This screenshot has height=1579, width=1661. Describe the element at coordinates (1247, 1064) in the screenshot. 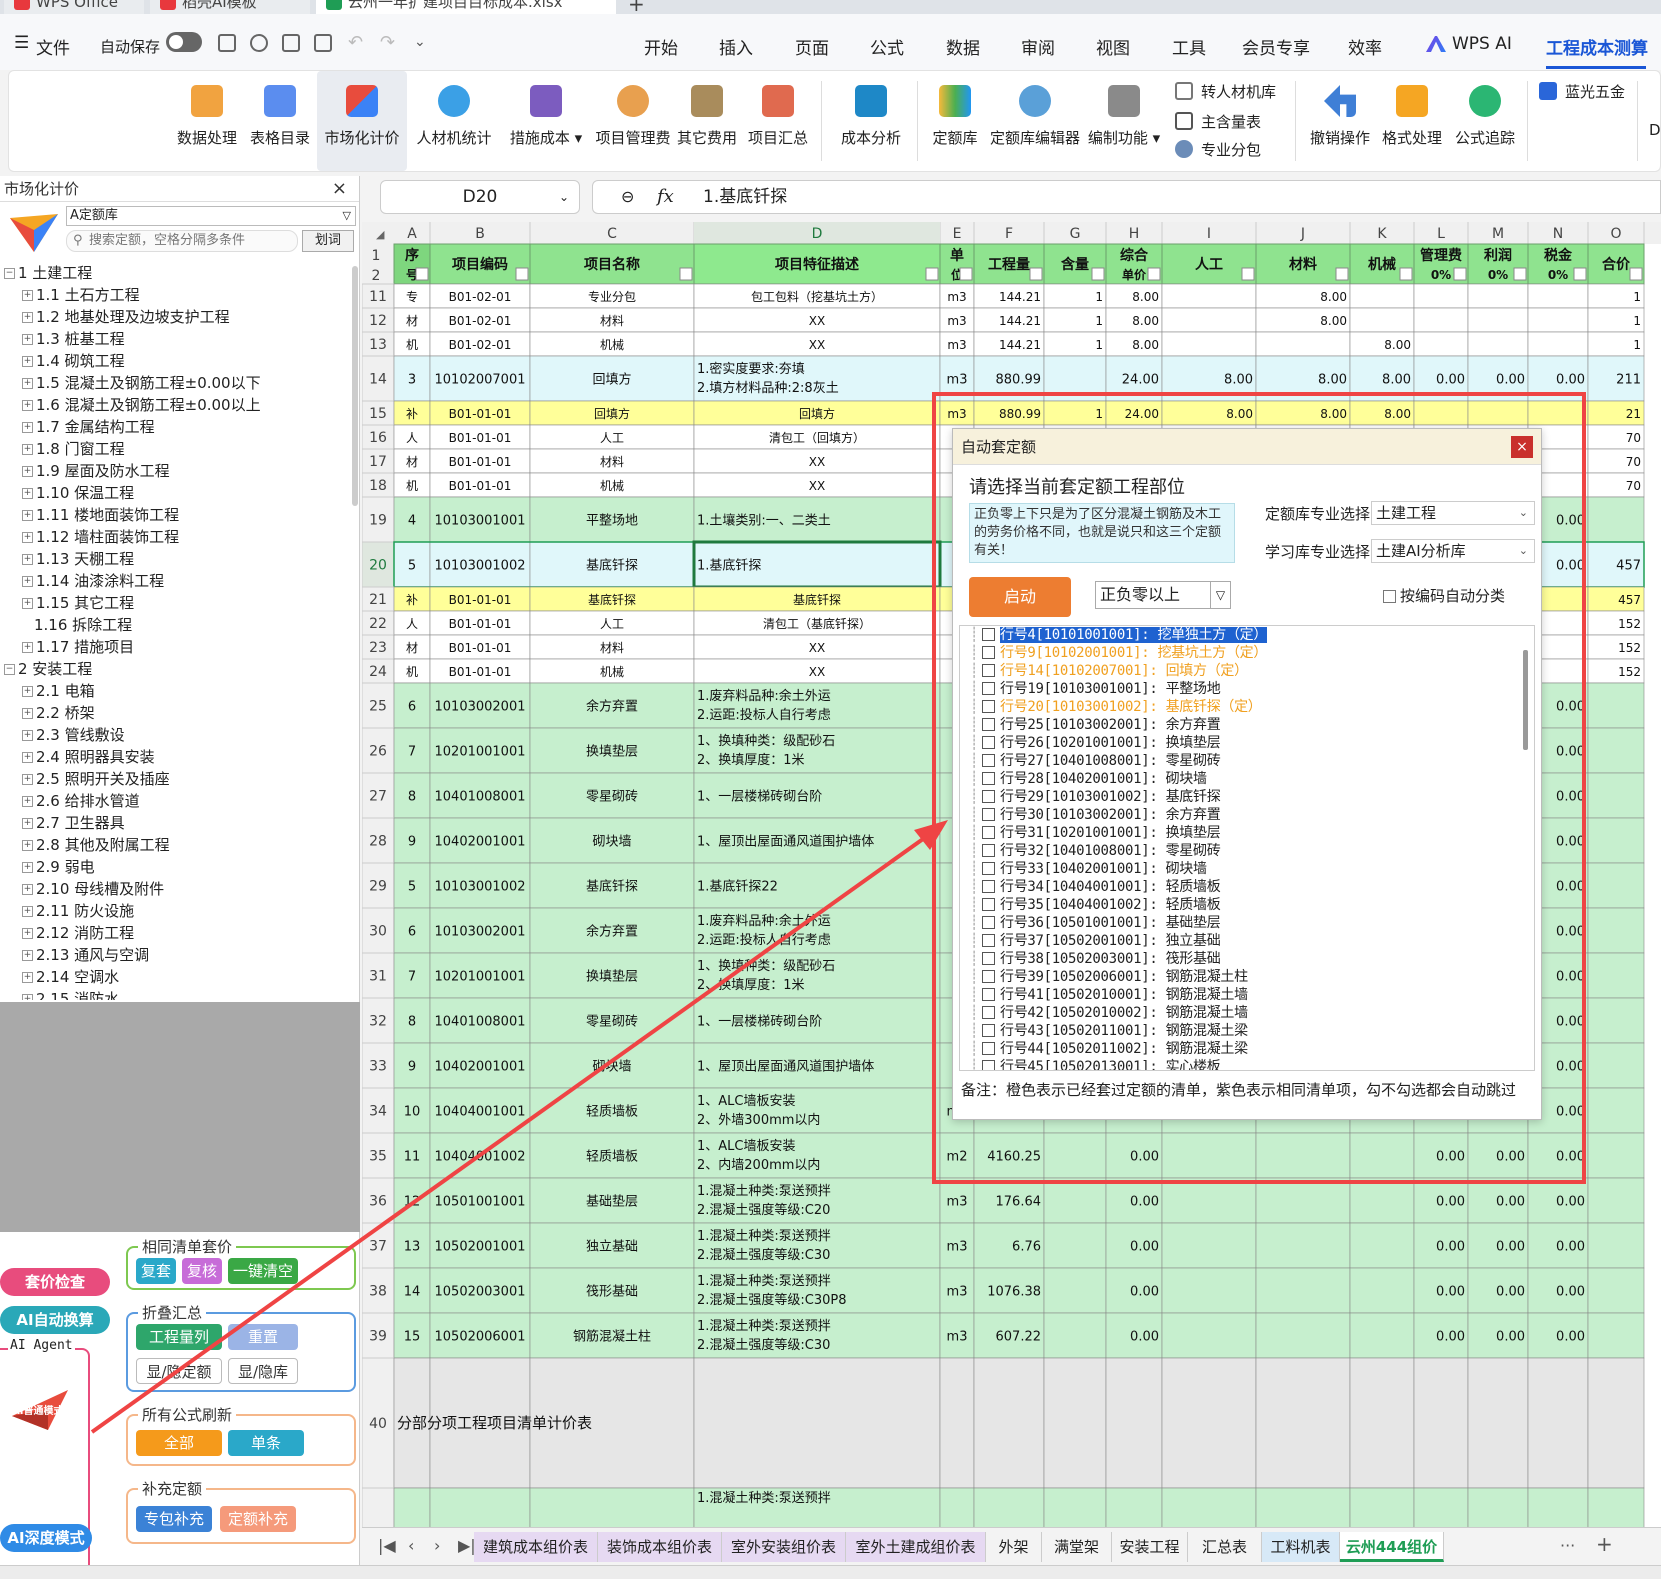

I see `list-item: ┊ 行号45[10502013001]: 实心楼板` at that location.